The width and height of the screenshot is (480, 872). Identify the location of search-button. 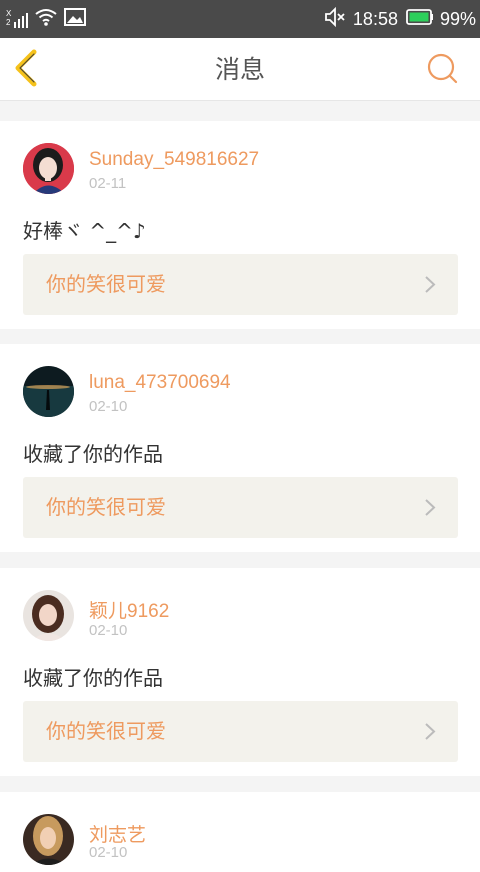
(443, 69).